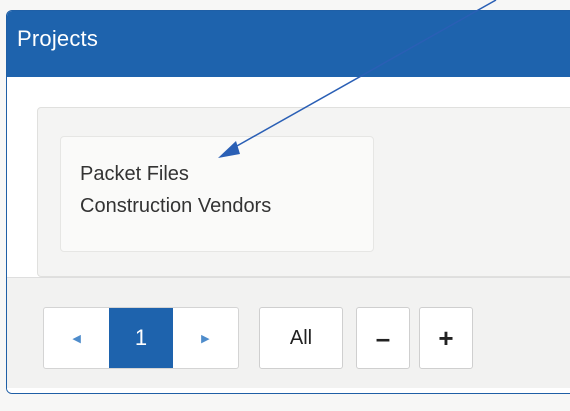 This screenshot has height=411, width=570. I want to click on caret-left-icon: ◀, so click(76, 338).